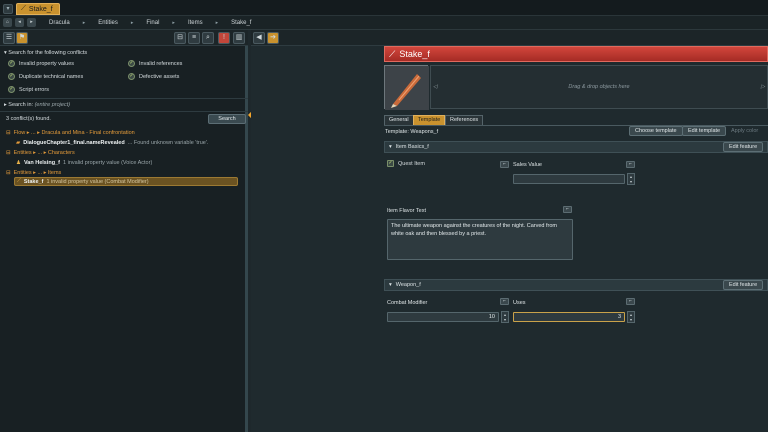 The image size is (768, 432). Describe the element at coordinates (656, 131) in the screenshot. I see `choose-template-button: Choose template` at that location.